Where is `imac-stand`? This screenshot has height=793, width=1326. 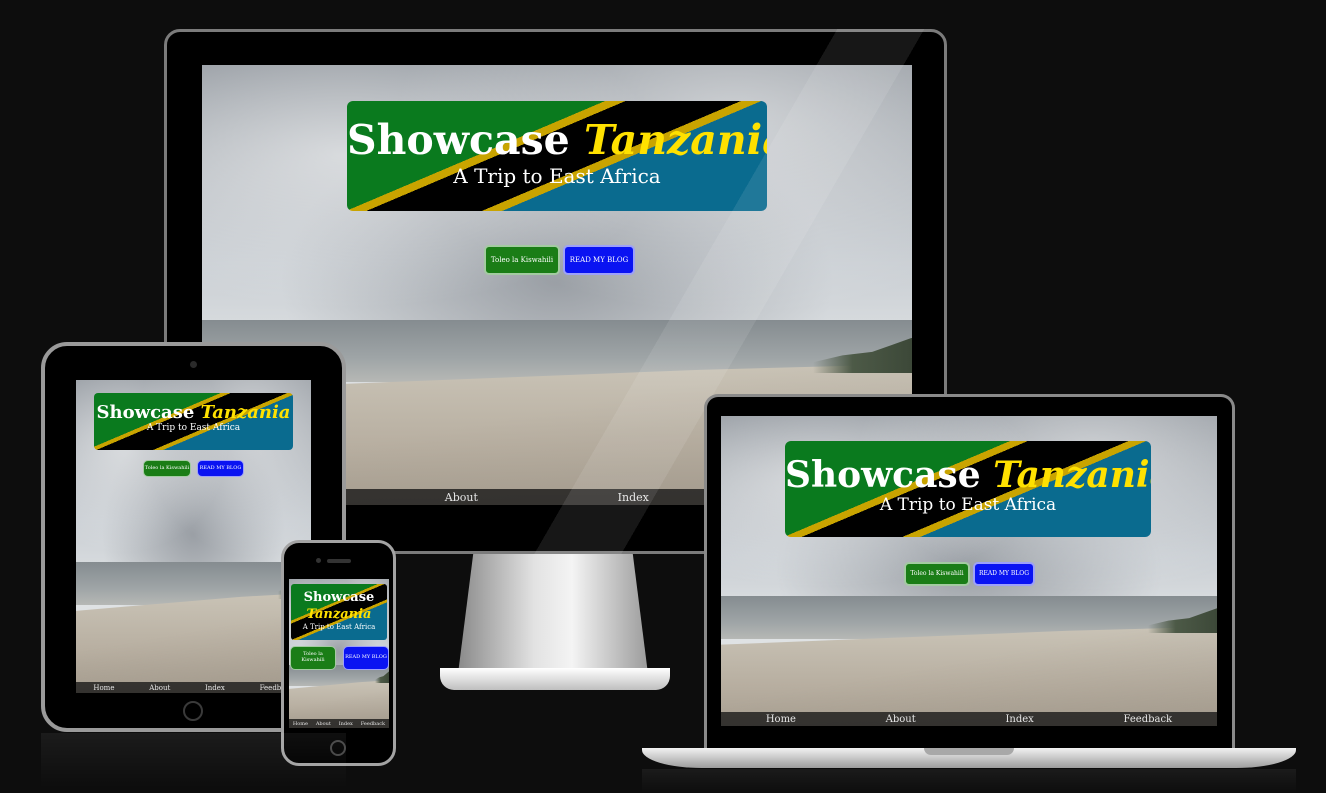 imac-stand is located at coordinates (553, 614).